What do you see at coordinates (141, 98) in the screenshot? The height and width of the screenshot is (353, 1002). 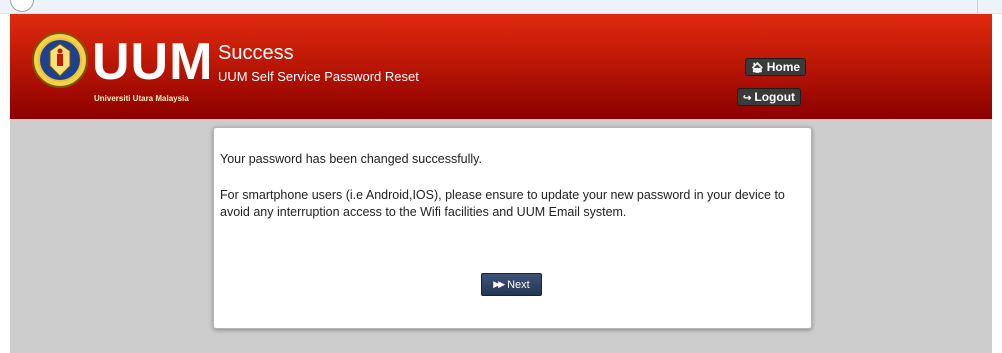 I see `logo-subtext: Universiti Utara Malaysia` at bounding box center [141, 98].